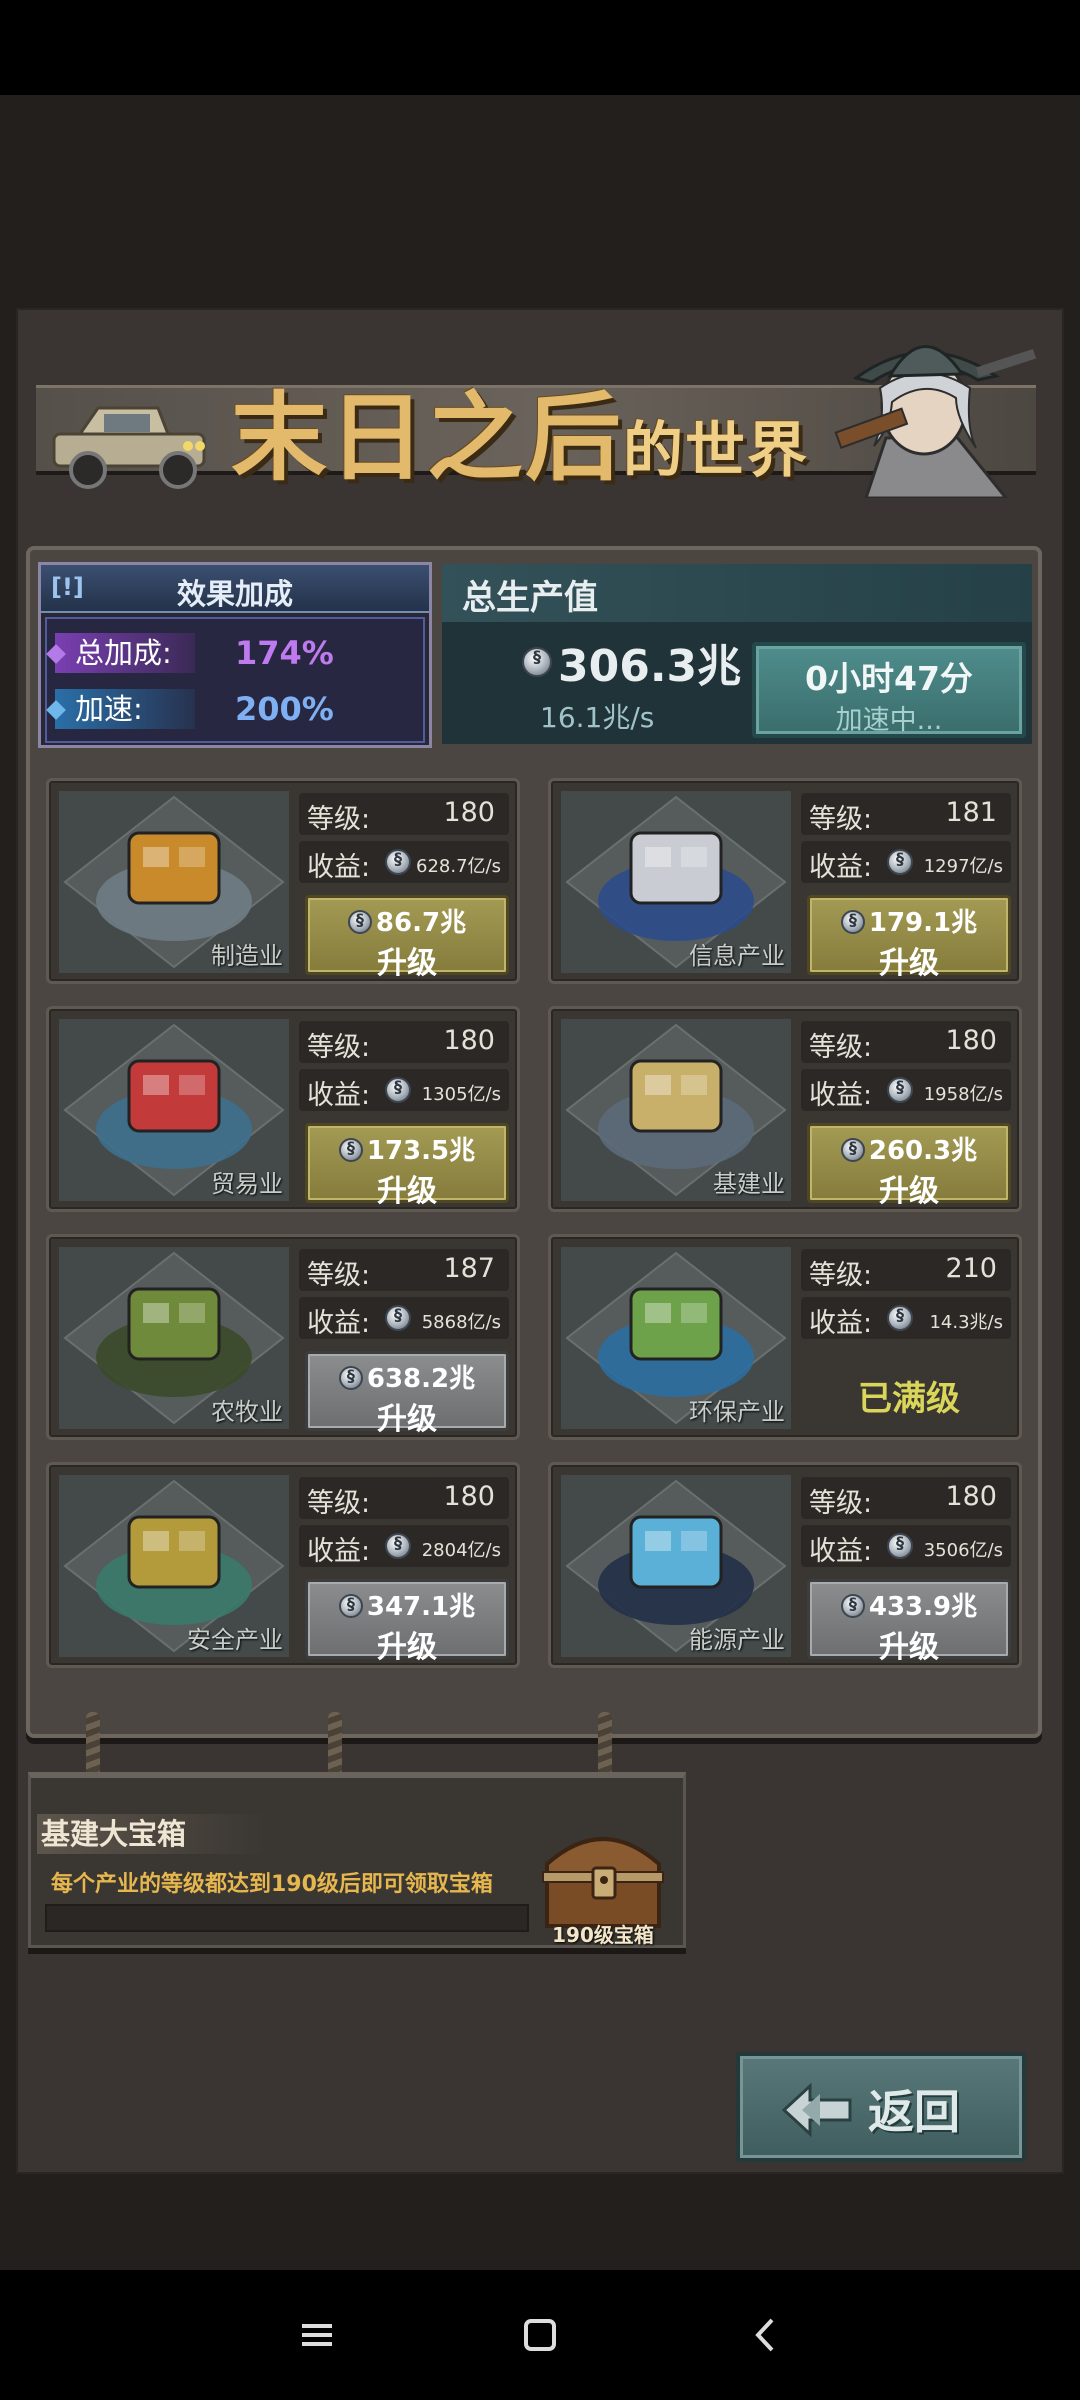  What do you see at coordinates (407, 1604) in the screenshot?
I see `upgrade-cost: 347.1兆` at bounding box center [407, 1604].